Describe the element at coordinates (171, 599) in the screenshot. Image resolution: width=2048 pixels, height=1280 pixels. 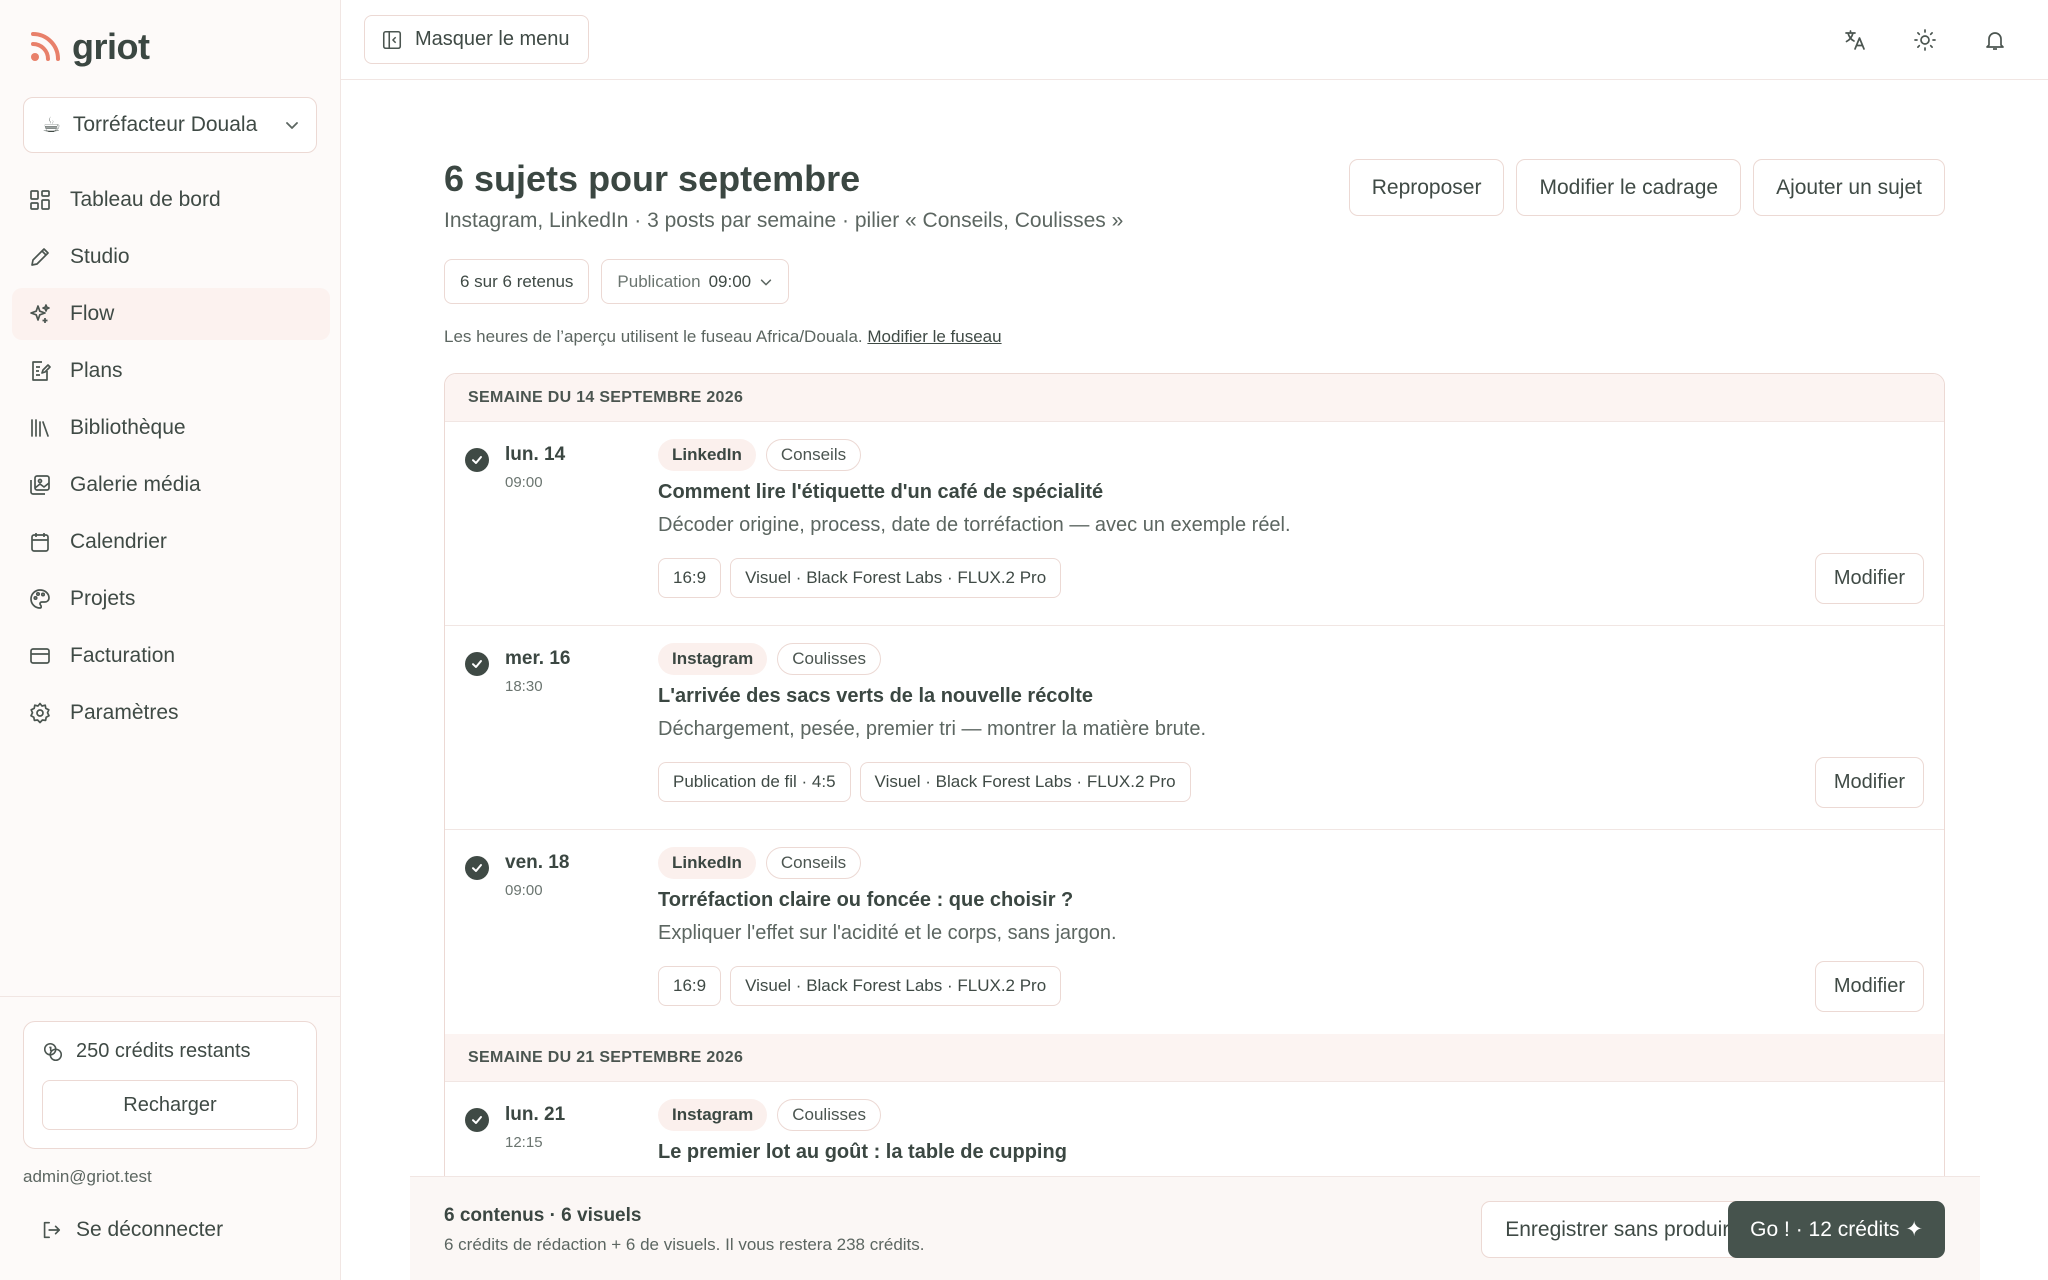
I see `sidebar-item-projects: Projets` at that location.